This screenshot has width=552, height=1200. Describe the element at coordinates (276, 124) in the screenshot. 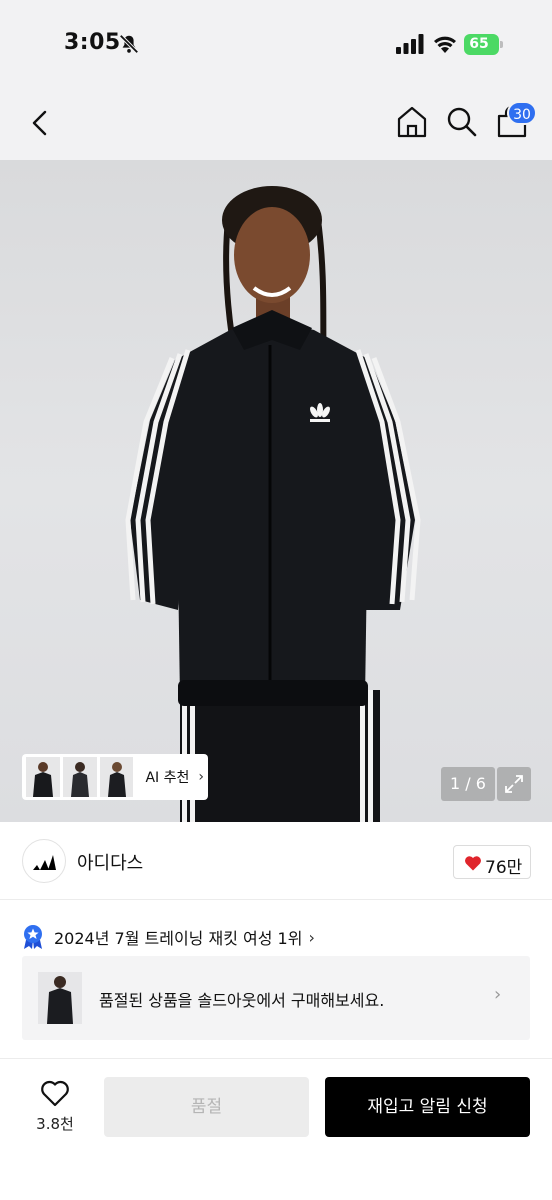

I see `top-nav: 30` at that location.